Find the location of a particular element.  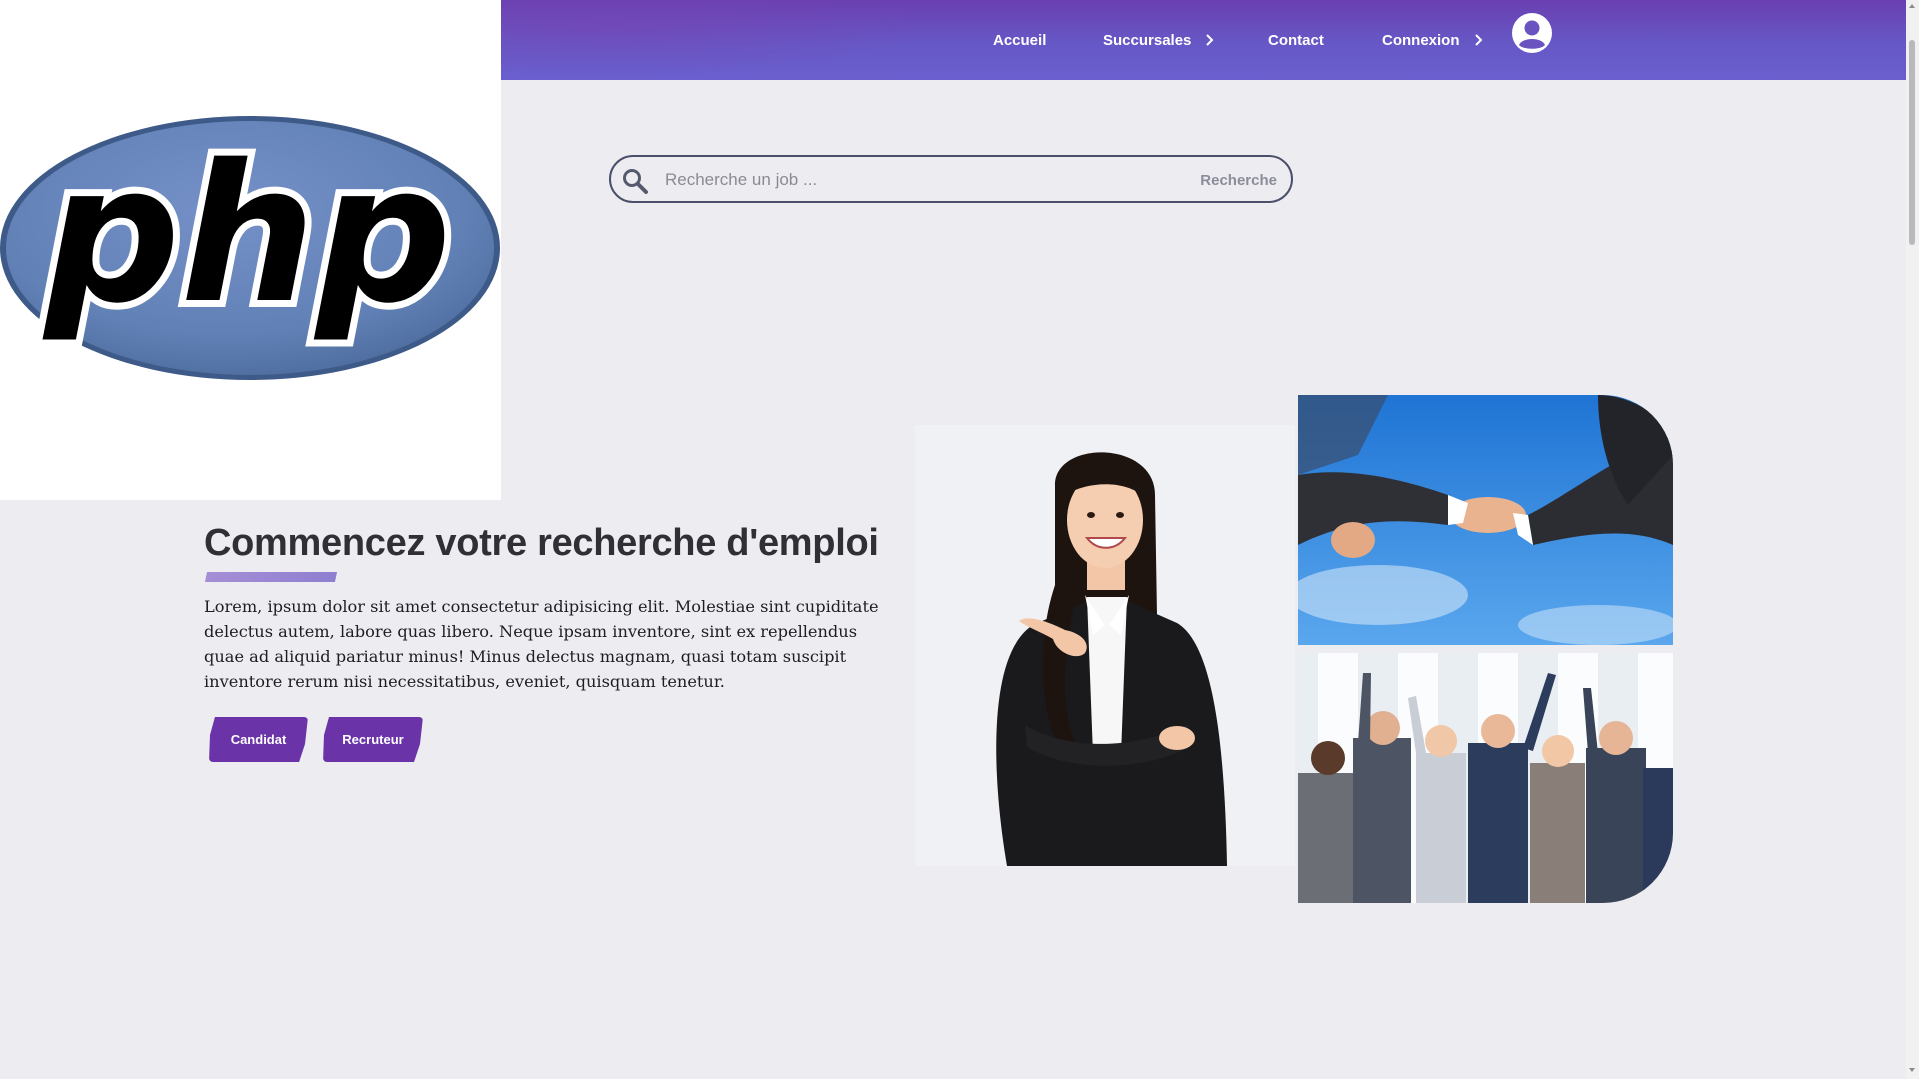

recruteur-button: Recruteur is located at coordinates (373, 739).